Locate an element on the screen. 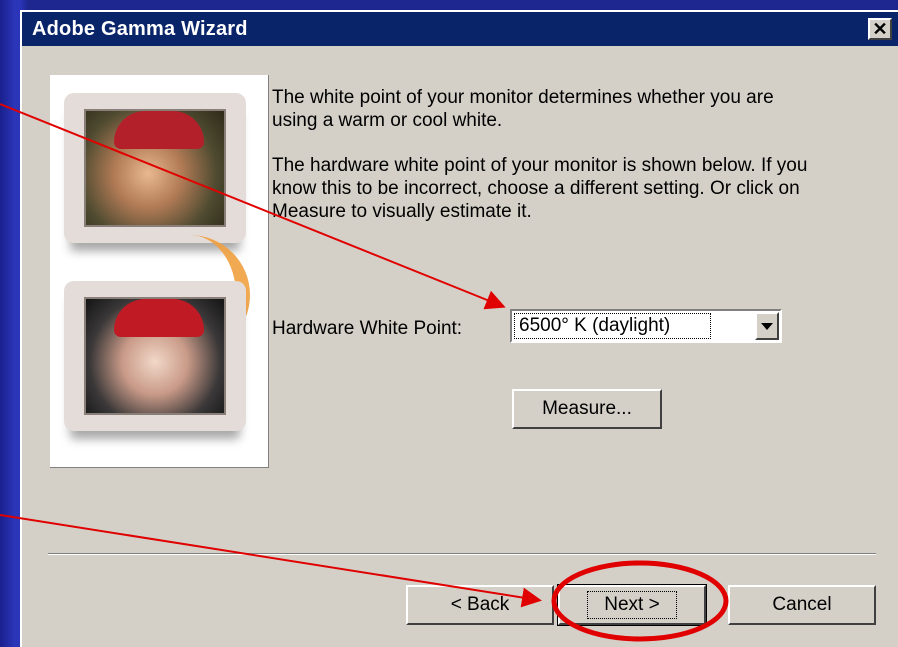 This screenshot has height=647, width=898. next-button-label: Next > is located at coordinates (632, 605).